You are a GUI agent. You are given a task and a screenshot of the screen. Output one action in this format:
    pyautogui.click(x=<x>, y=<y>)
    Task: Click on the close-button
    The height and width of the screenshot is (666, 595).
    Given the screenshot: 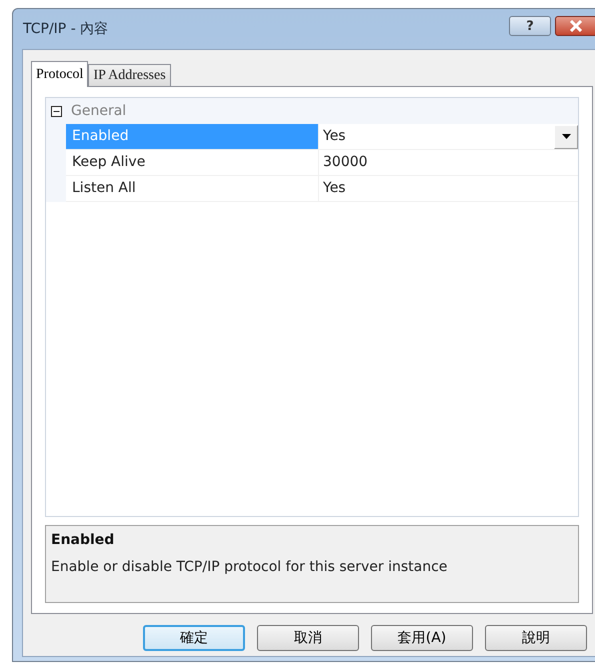 What is the action you would take?
    pyautogui.click(x=575, y=26)
    